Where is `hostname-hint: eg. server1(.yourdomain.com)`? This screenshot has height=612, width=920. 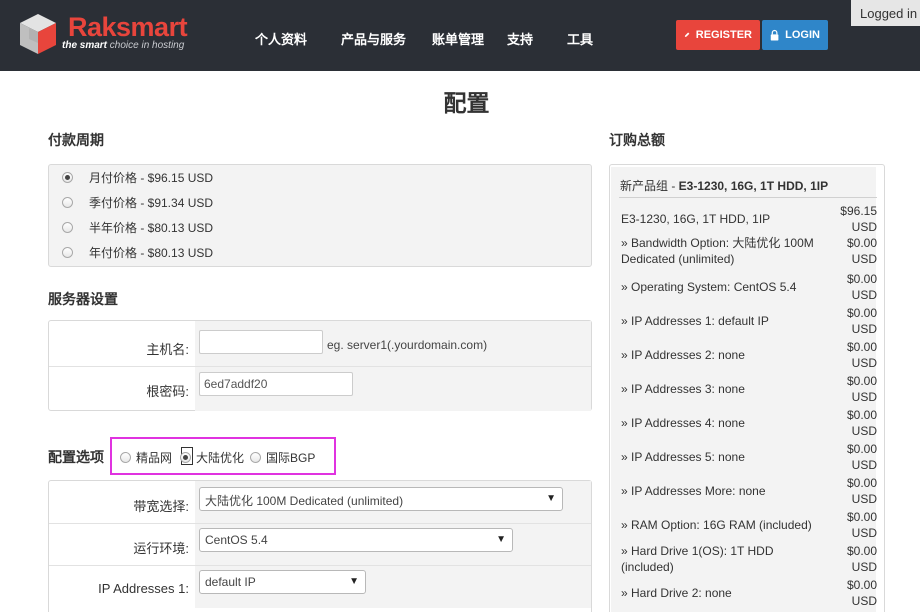 hostname-hint: eg. server1(.yourdomain.com) is located at coordinates (407, 345).